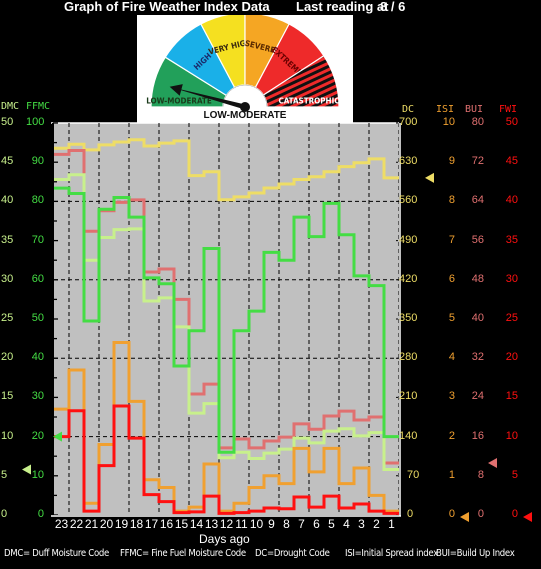 The height and width of the screenshot is (569, 541). Describe the element at coordinates (7, 357) in the screenshot. I see `tick-label-dmc: 20` at that location.